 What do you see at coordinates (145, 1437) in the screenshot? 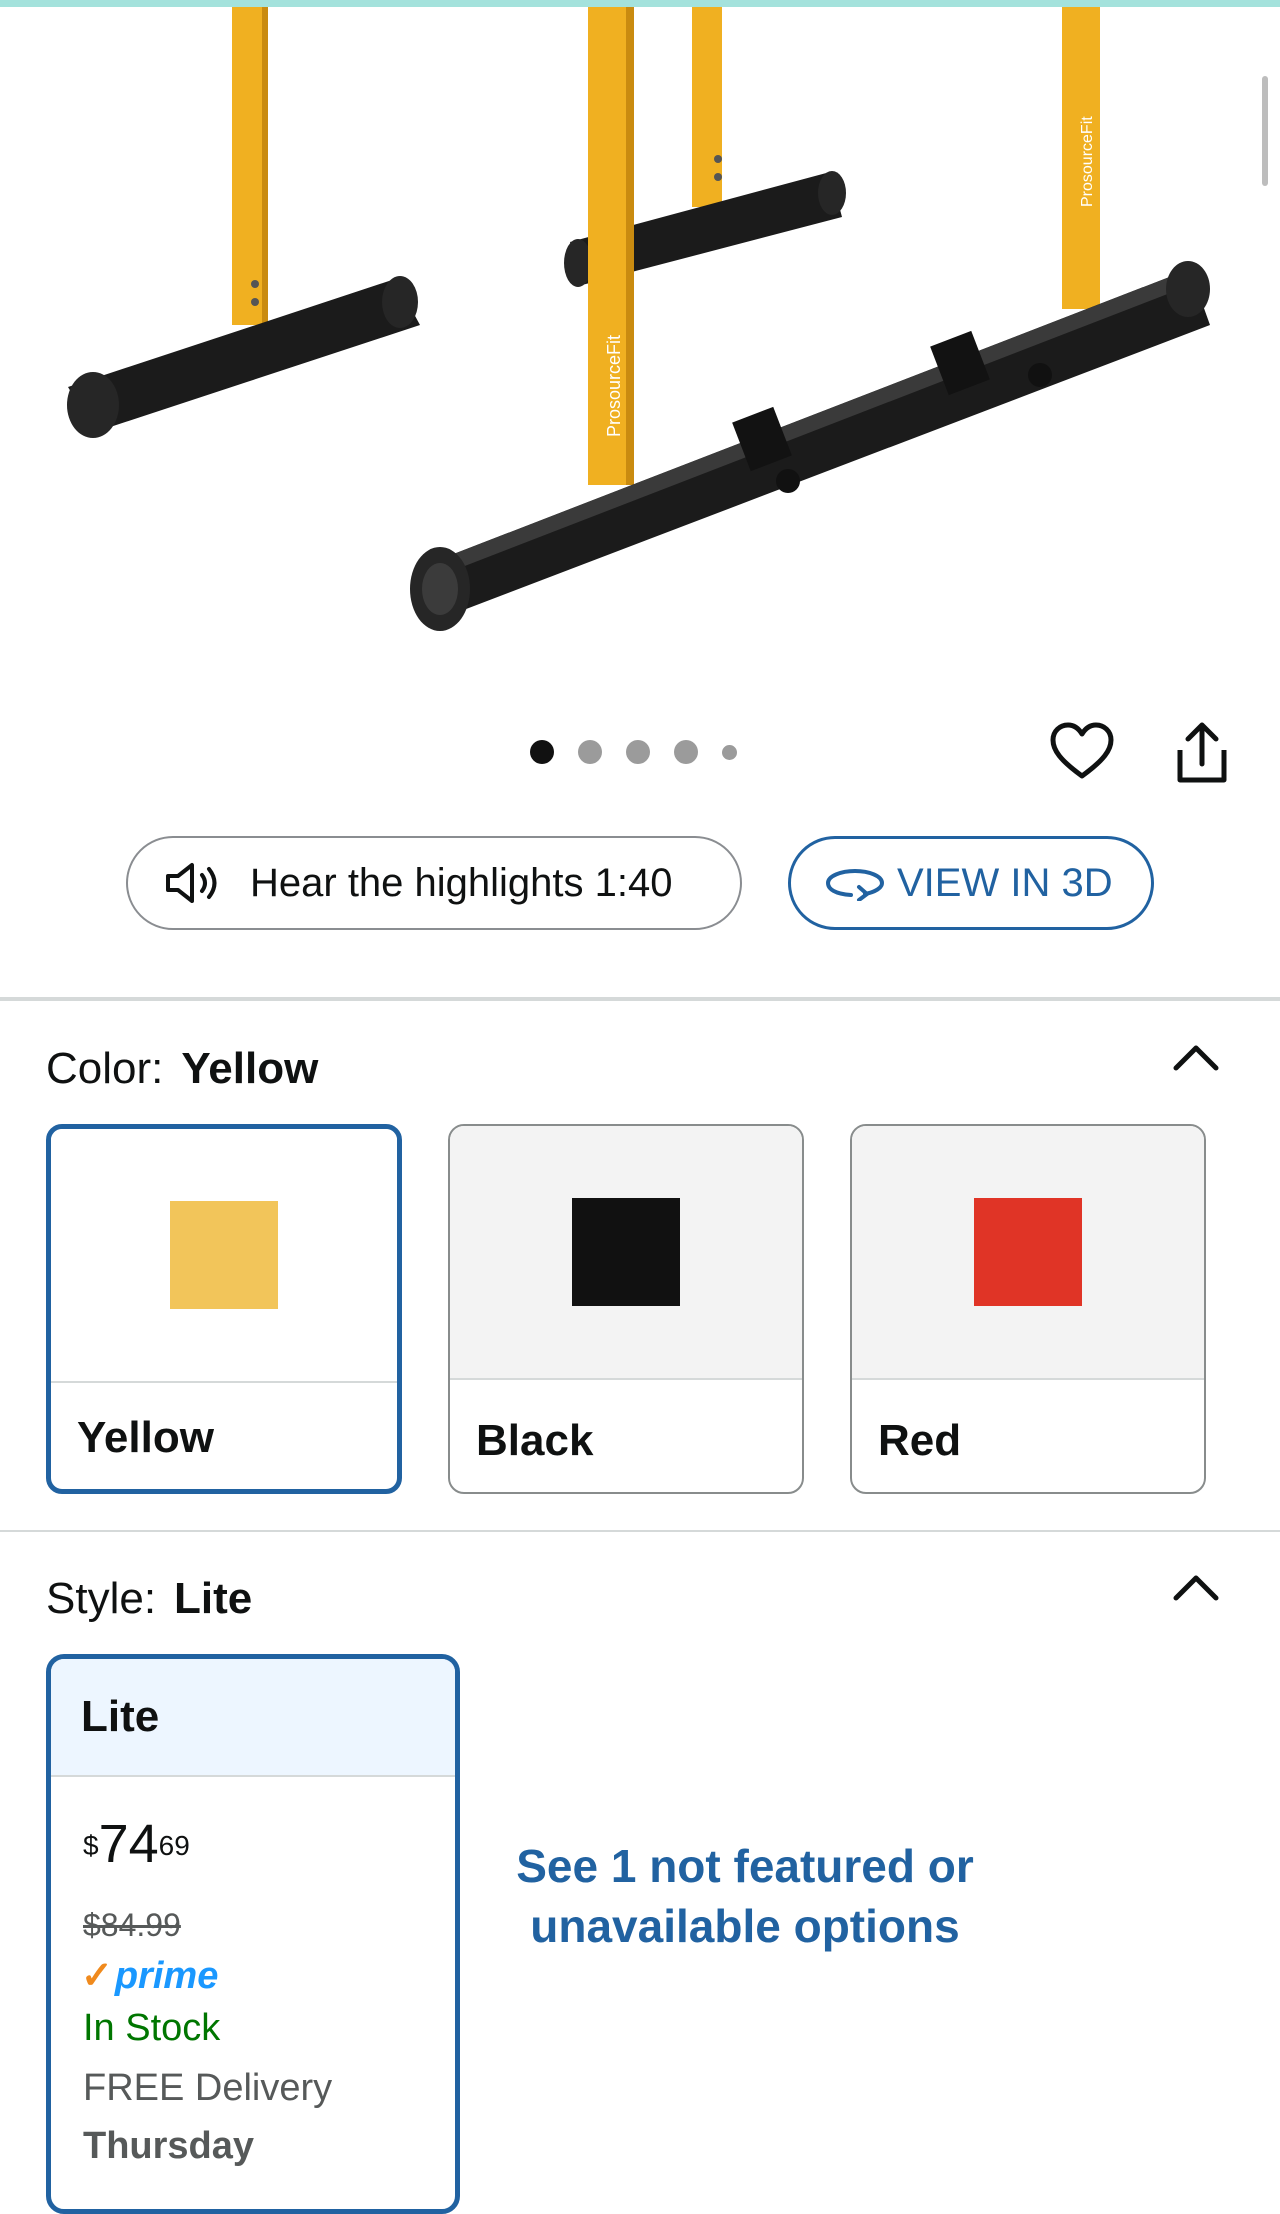
I see `color-option-label: Yellow` at bounding box center [145, 1437].